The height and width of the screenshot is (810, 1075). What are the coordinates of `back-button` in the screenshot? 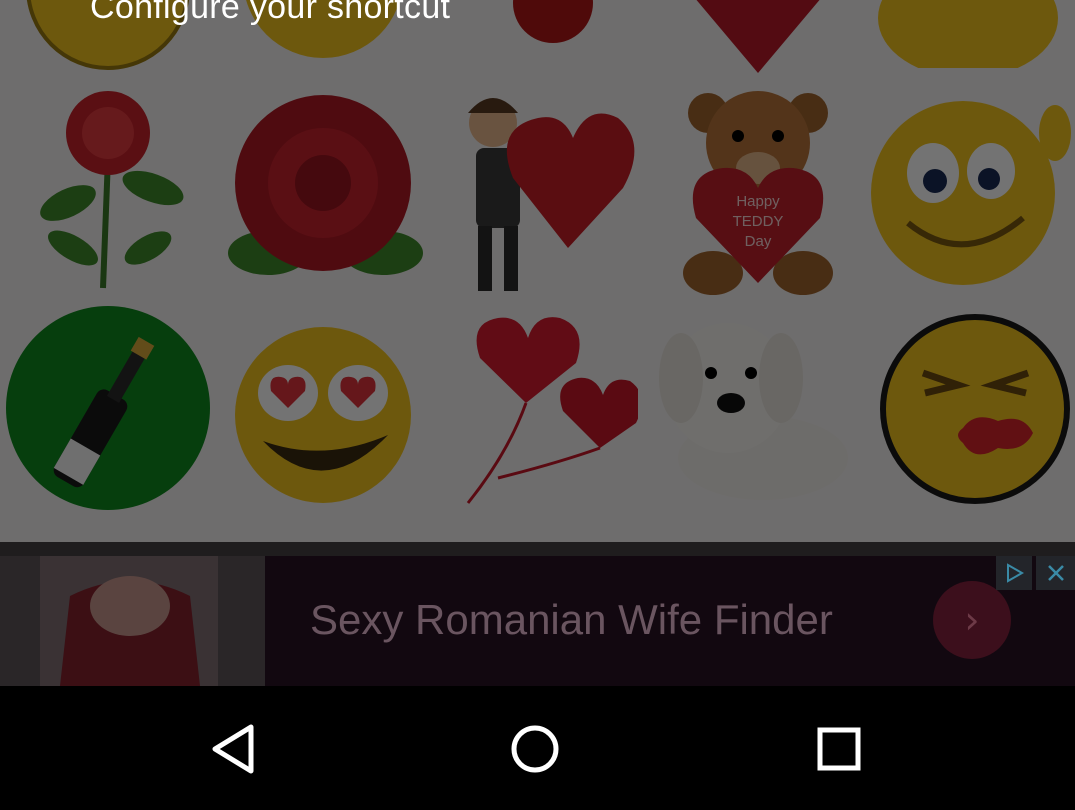 It's located at (233, 749).